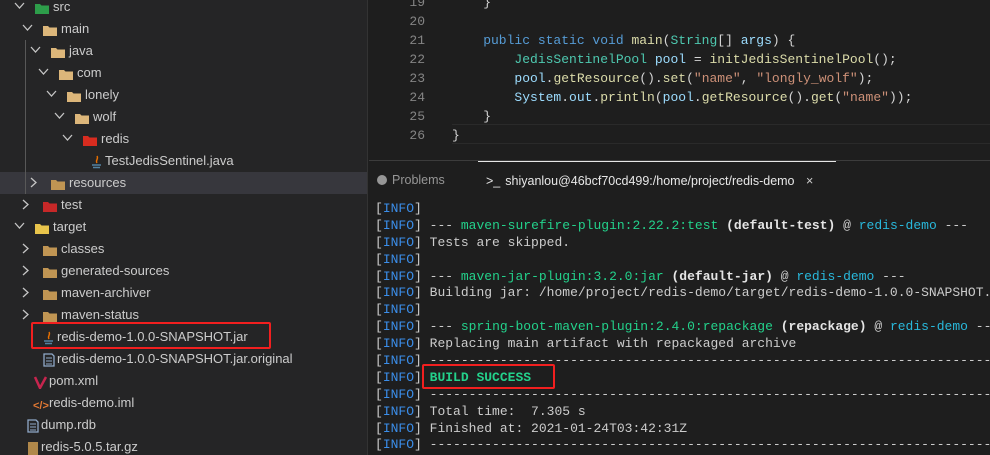 This screenshot has width=990, height=455. What do you see at coordinates (885, 59) in the screenshot?
I see `code-token: ();` at bounding box center [885, 59].